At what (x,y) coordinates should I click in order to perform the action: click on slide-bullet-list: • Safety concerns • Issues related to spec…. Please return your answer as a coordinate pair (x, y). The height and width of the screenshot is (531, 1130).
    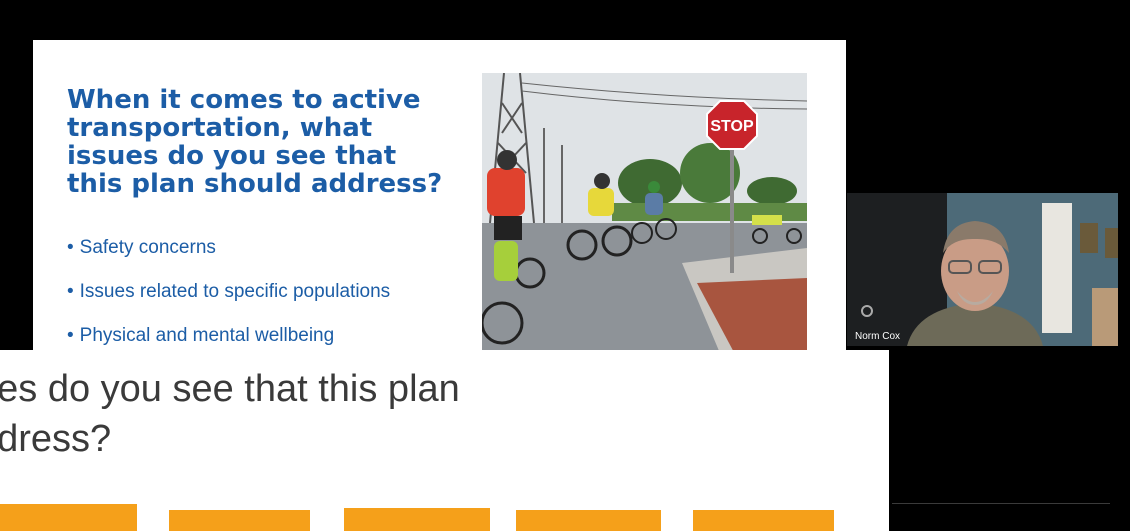
    Looking at the image, I should click on (228, 298).